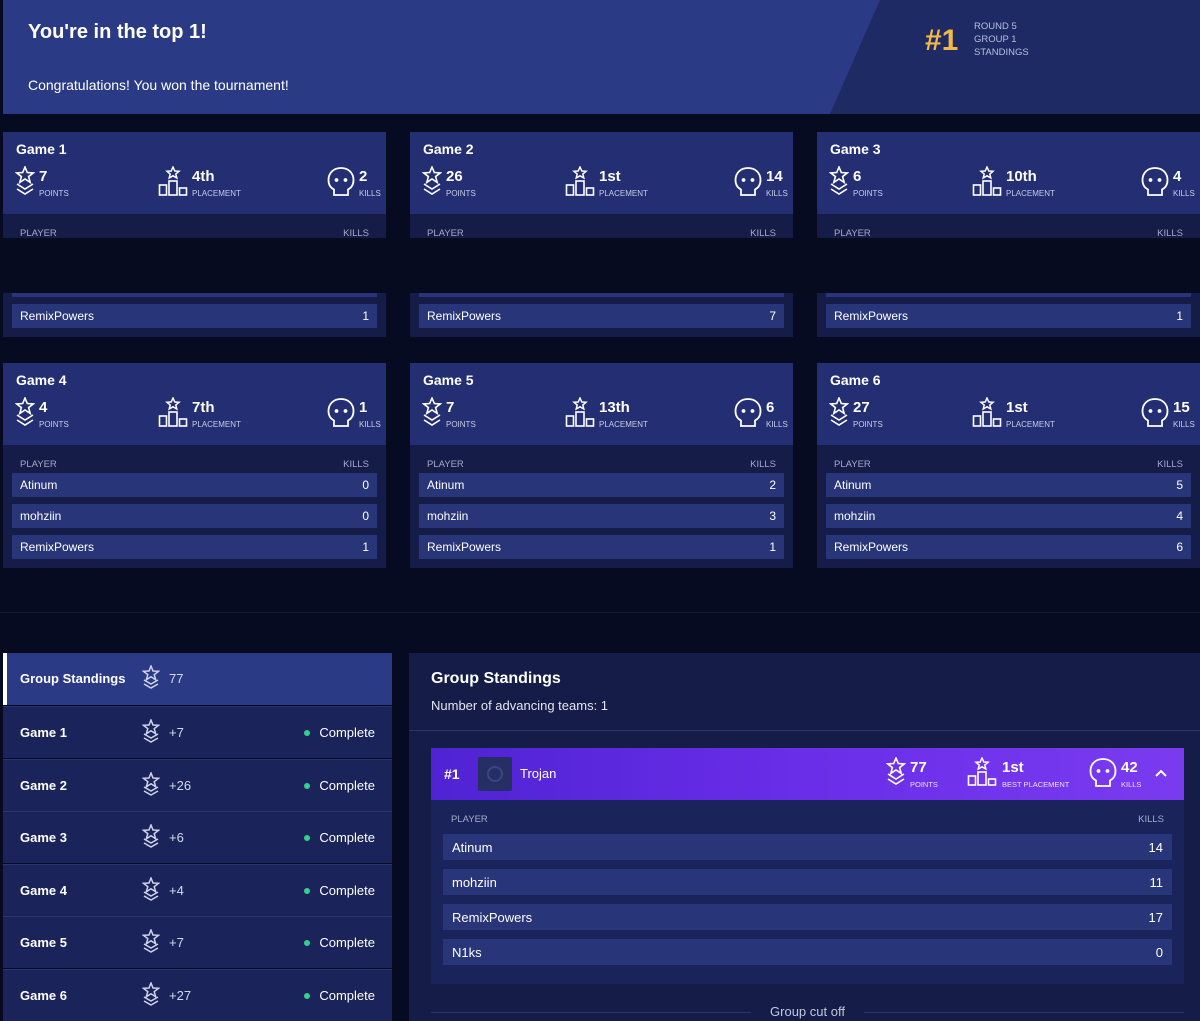 This screenshot has height=1021, width=1200. Describe the element at coordinates (614, 407) in the screenshot. I see `placement-value: 13th` at that location.